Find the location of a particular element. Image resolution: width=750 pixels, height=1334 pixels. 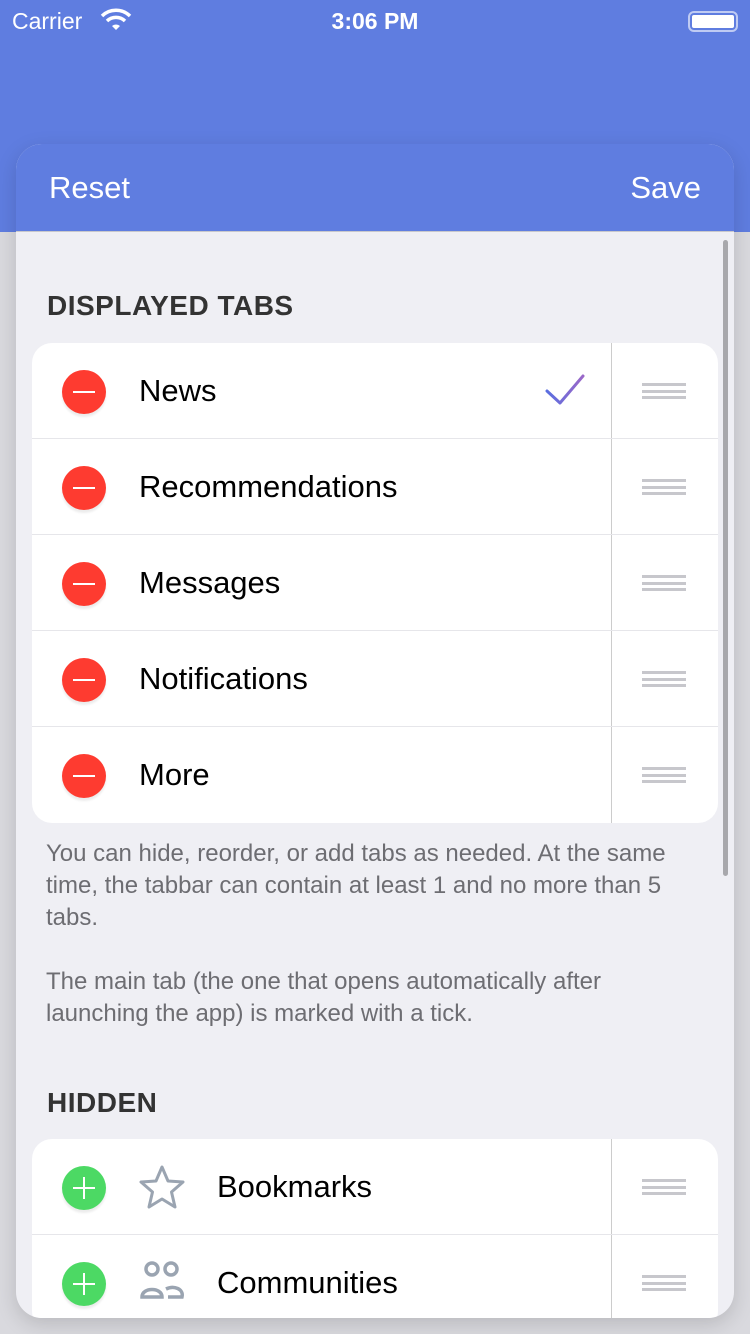

tab-label: Bookmarks is located at coordinates (295, 1186).